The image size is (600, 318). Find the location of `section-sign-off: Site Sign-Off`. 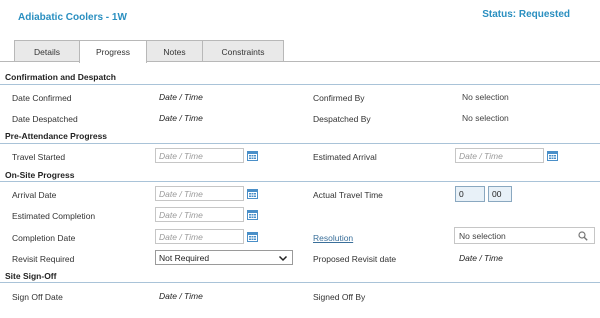

section-sign-off: Site Sign-Off is located at coordinates (31, 276).